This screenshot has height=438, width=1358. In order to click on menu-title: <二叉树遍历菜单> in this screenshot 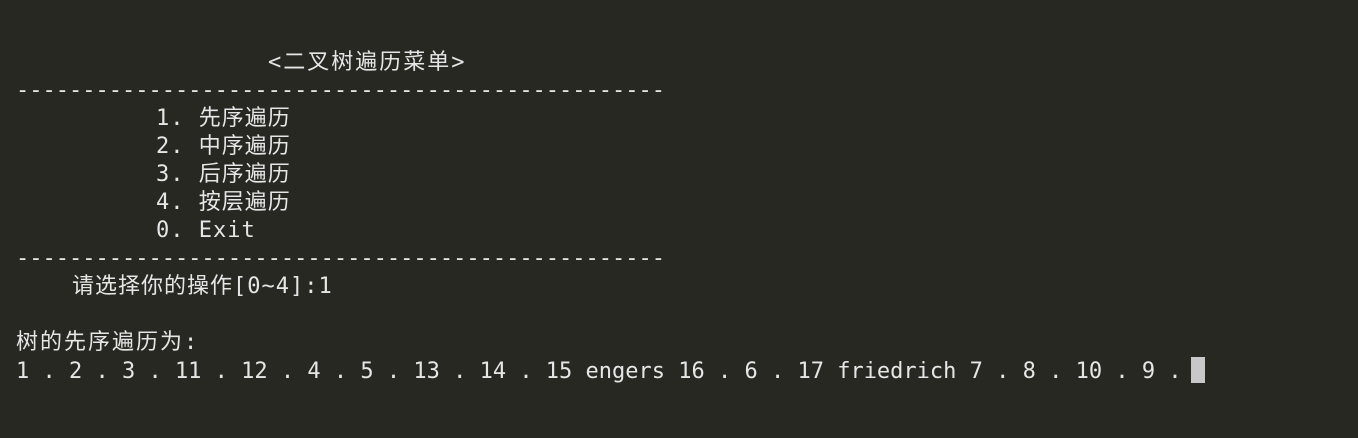, I will do `click(367, 62)`.